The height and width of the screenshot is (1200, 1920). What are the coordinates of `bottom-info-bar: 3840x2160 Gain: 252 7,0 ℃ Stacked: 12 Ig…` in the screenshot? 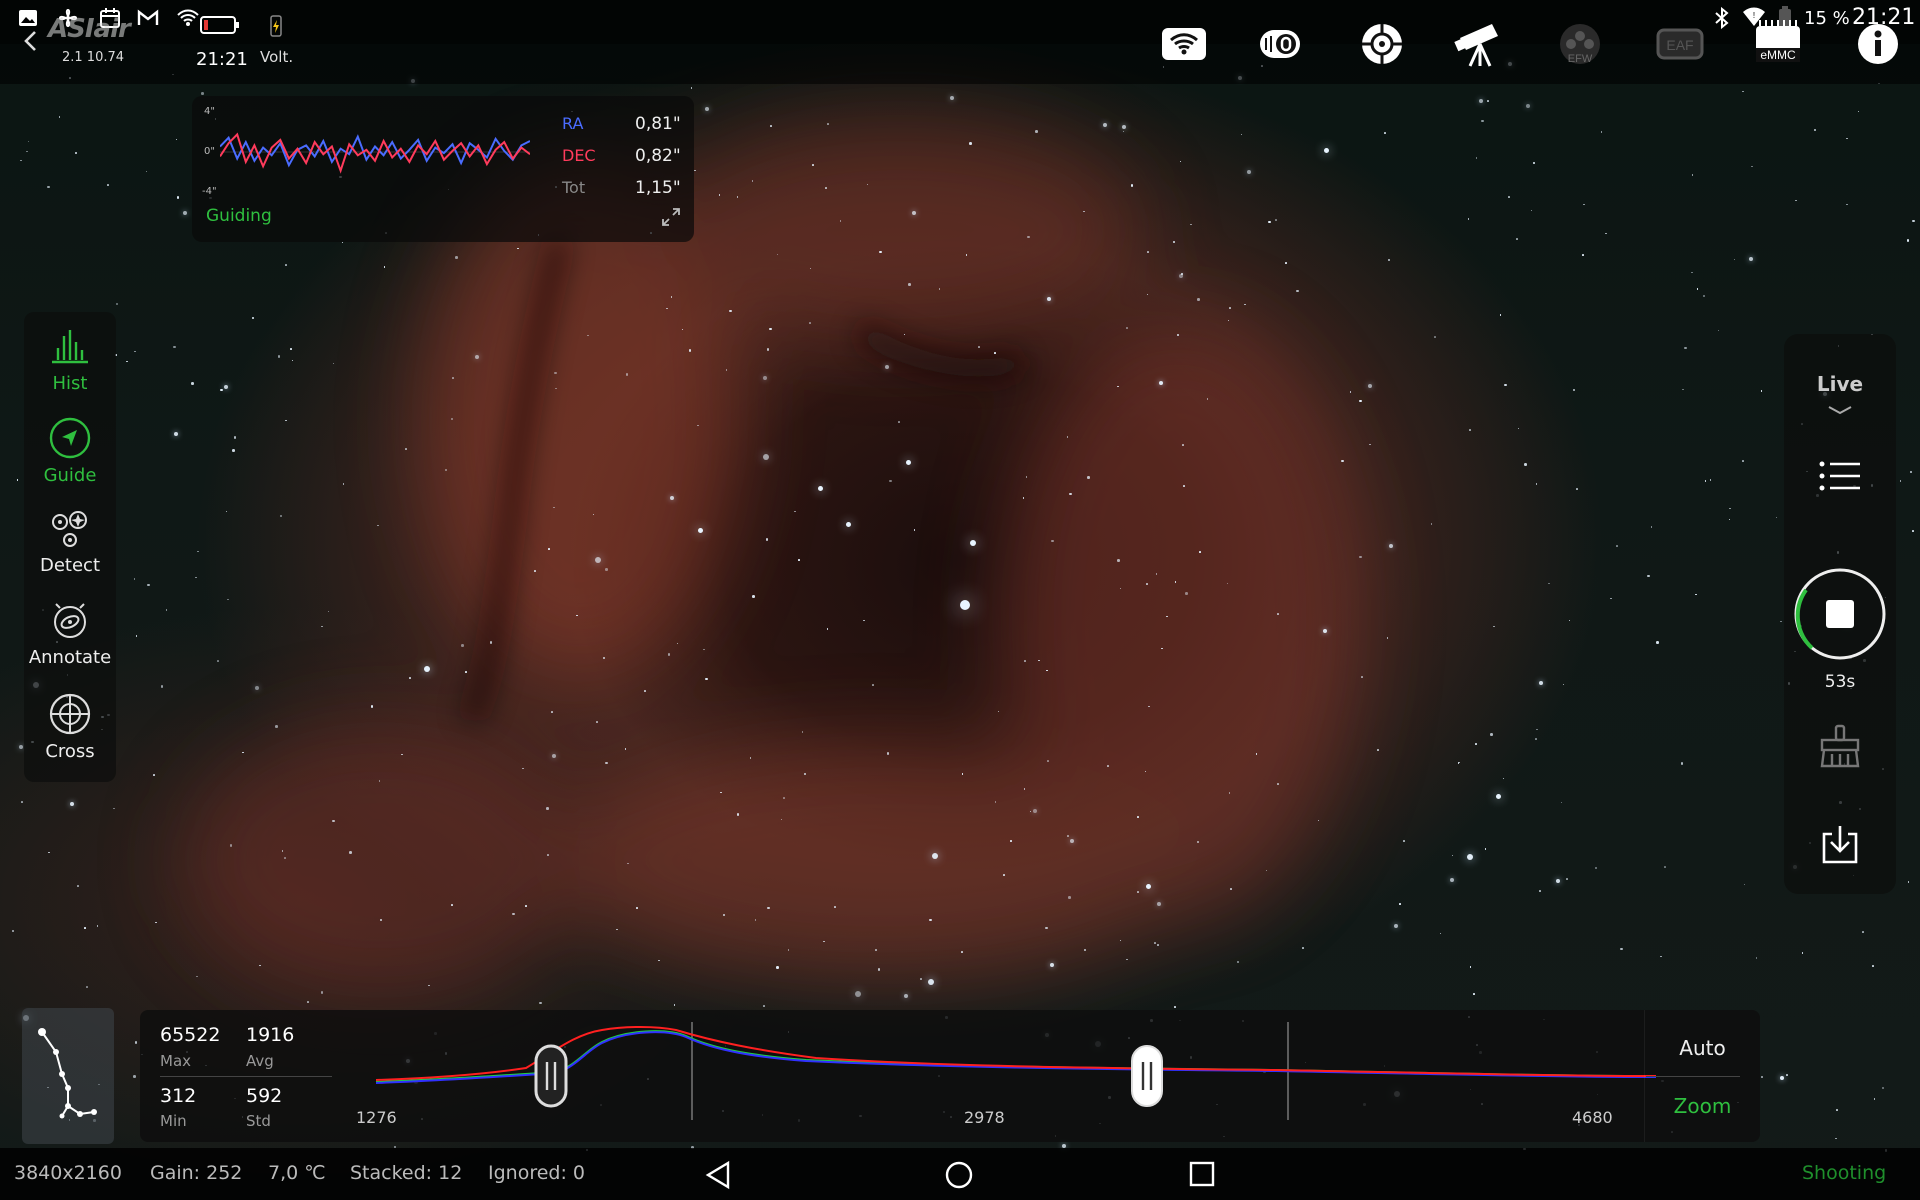 It's located at (960, 1174).